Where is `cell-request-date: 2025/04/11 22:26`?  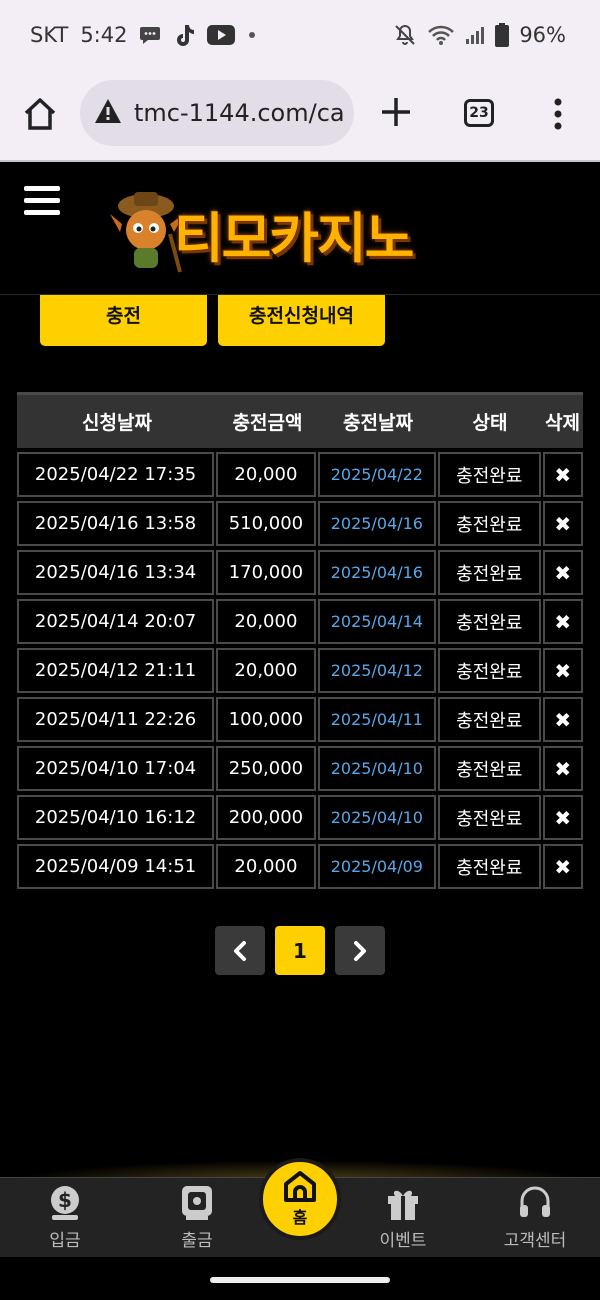 cell-request-date: 2025/04/11 22:26 is located at coordinates (116, 719).